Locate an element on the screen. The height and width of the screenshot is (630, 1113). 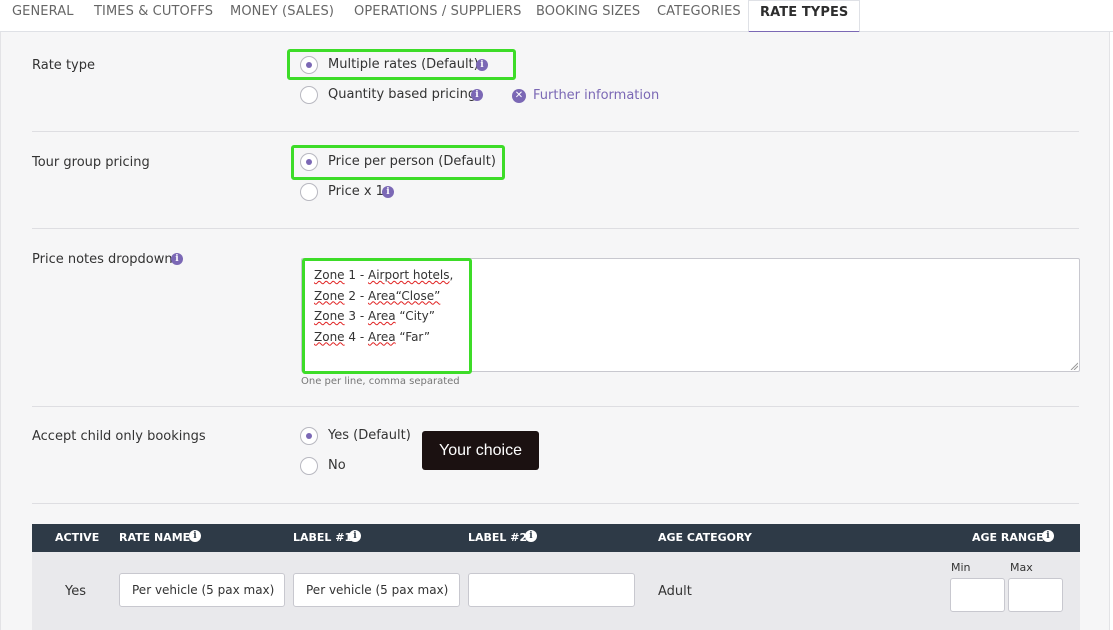
tab-rate-types: RATE TYPES is located at coordinates (804, 16).